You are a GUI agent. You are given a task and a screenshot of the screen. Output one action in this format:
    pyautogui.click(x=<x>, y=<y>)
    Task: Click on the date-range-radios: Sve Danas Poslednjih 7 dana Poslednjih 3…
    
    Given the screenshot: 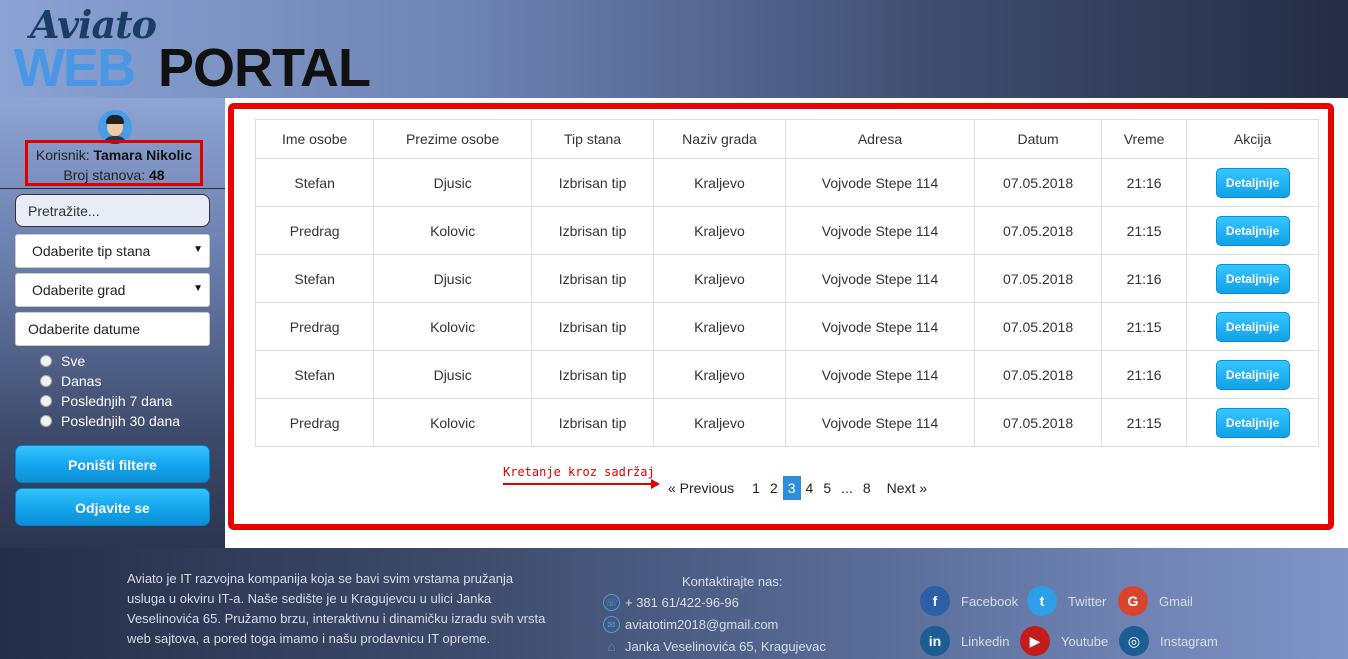 What is the action you would take?
    pyautogui.click(x=110, y=391)
    